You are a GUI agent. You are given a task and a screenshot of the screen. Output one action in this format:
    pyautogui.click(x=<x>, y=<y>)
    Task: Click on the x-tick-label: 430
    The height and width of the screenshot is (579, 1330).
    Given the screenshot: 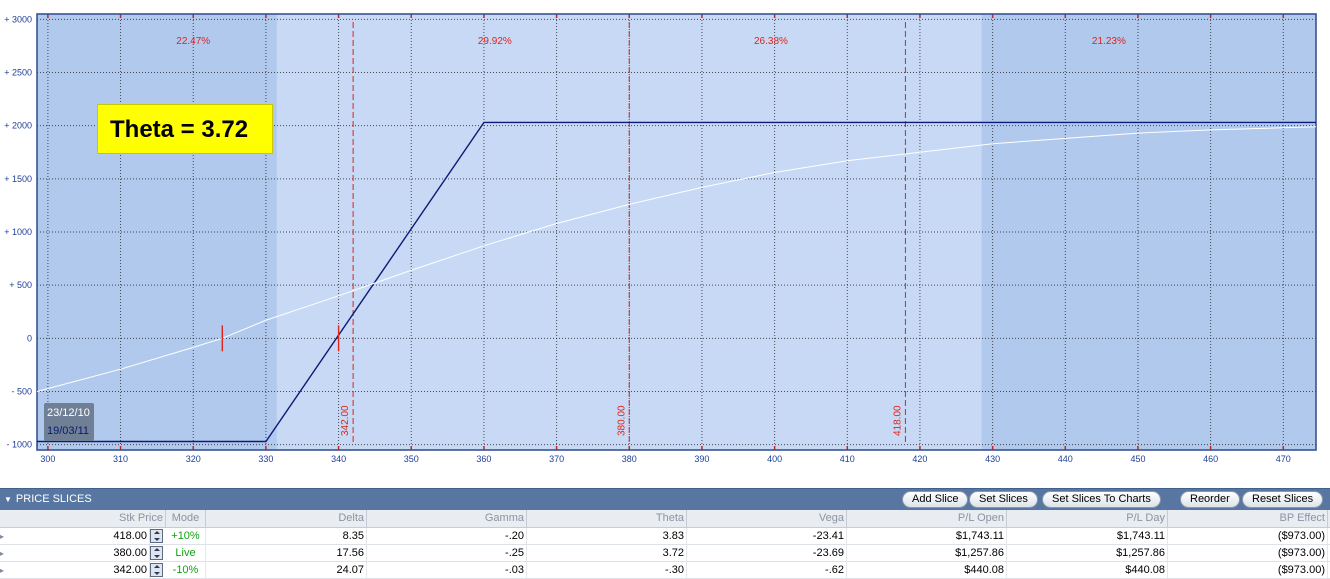 What is the action you would take?
    pyautogui.click(x=992, y=459)
    